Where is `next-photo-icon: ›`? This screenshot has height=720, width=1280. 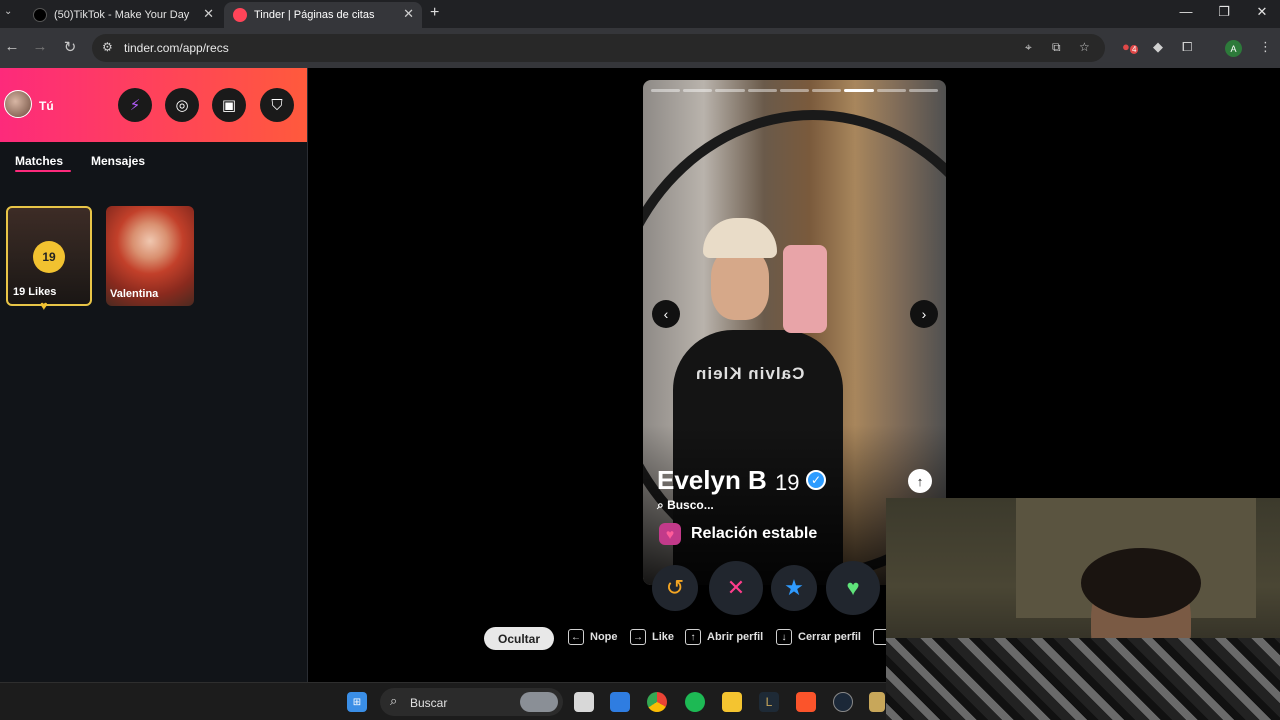 next-photo-icon: › is located at coordinates (924, 314).